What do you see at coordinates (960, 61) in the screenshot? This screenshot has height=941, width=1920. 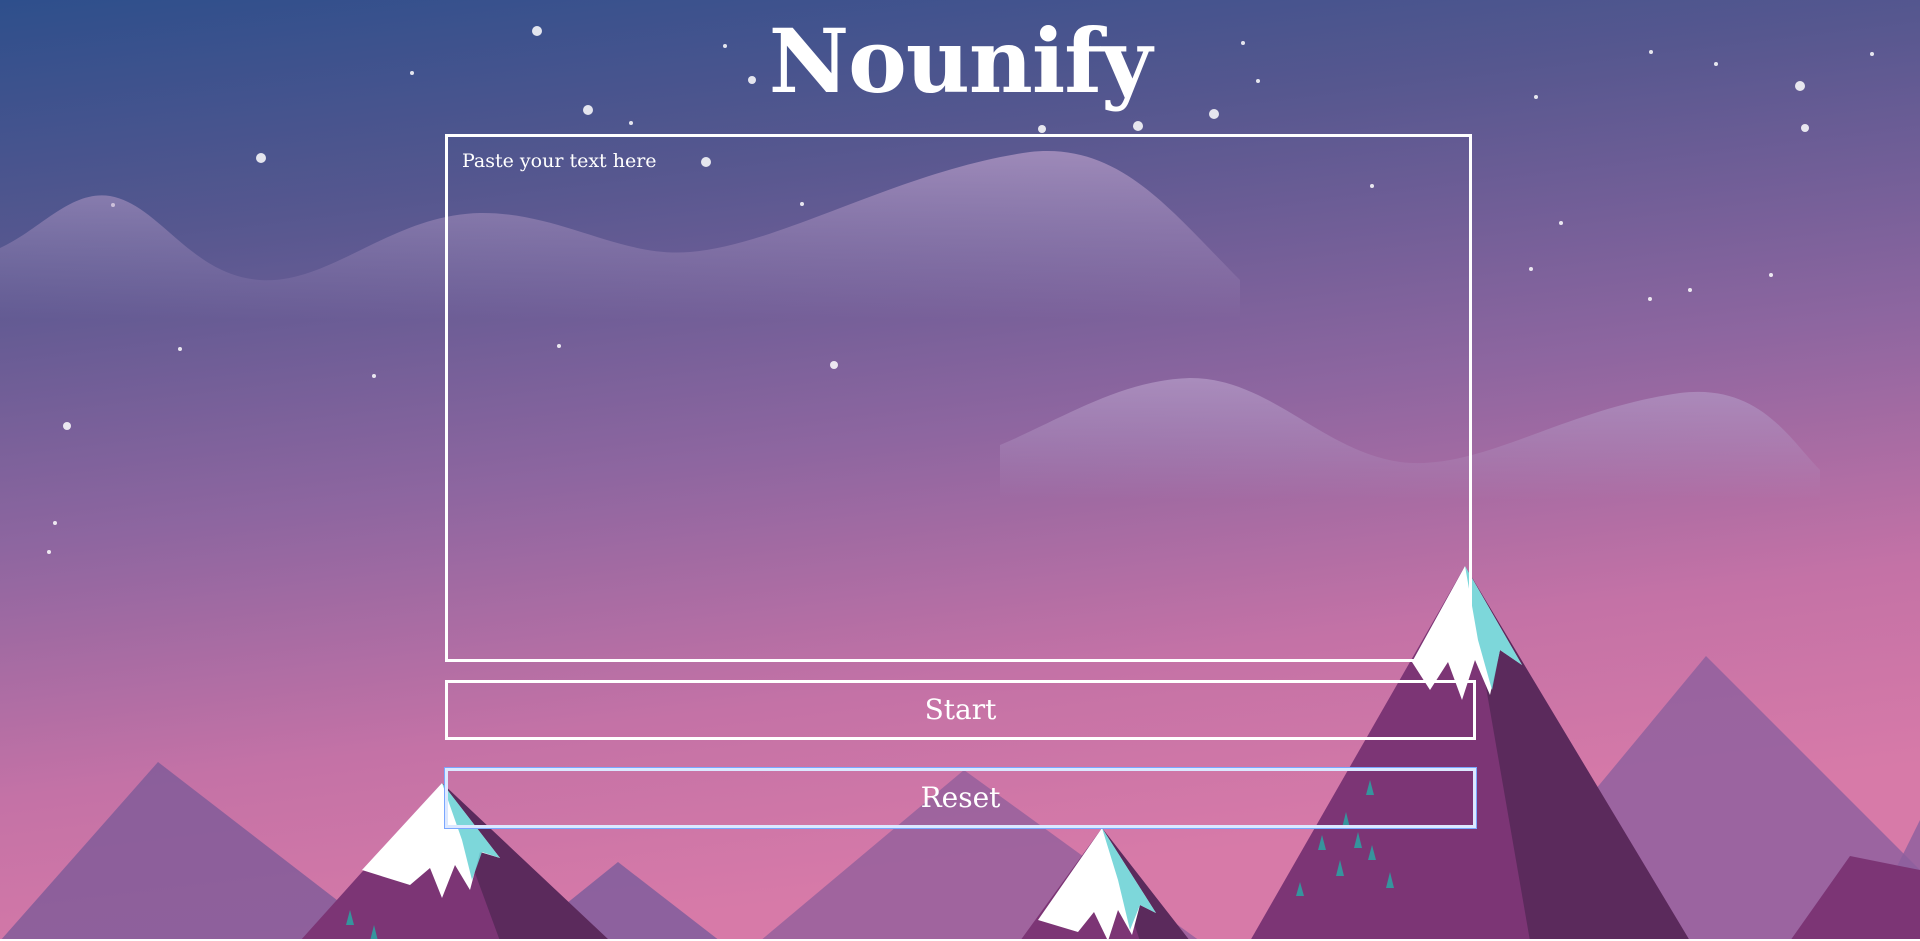 I see `app-title: Nounify` at bounding box center [960, 61].